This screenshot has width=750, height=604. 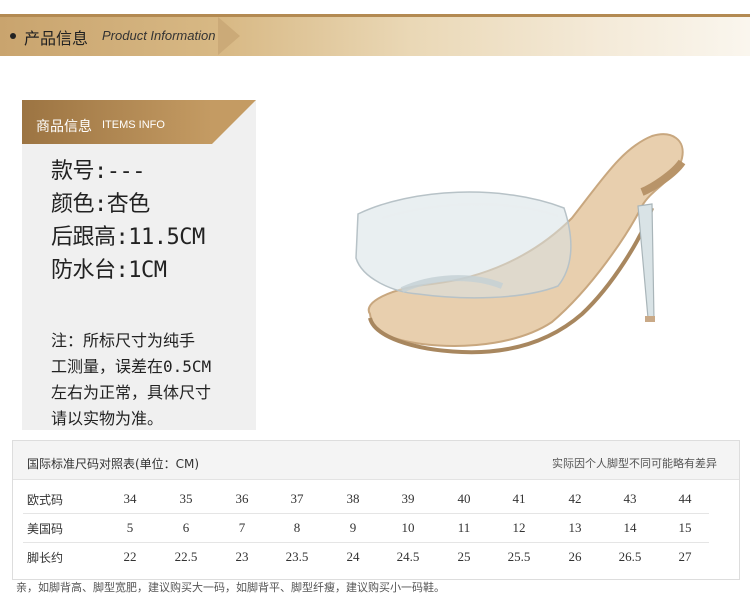 I want to click on table-cell: 38, so click(x=353, y=498).